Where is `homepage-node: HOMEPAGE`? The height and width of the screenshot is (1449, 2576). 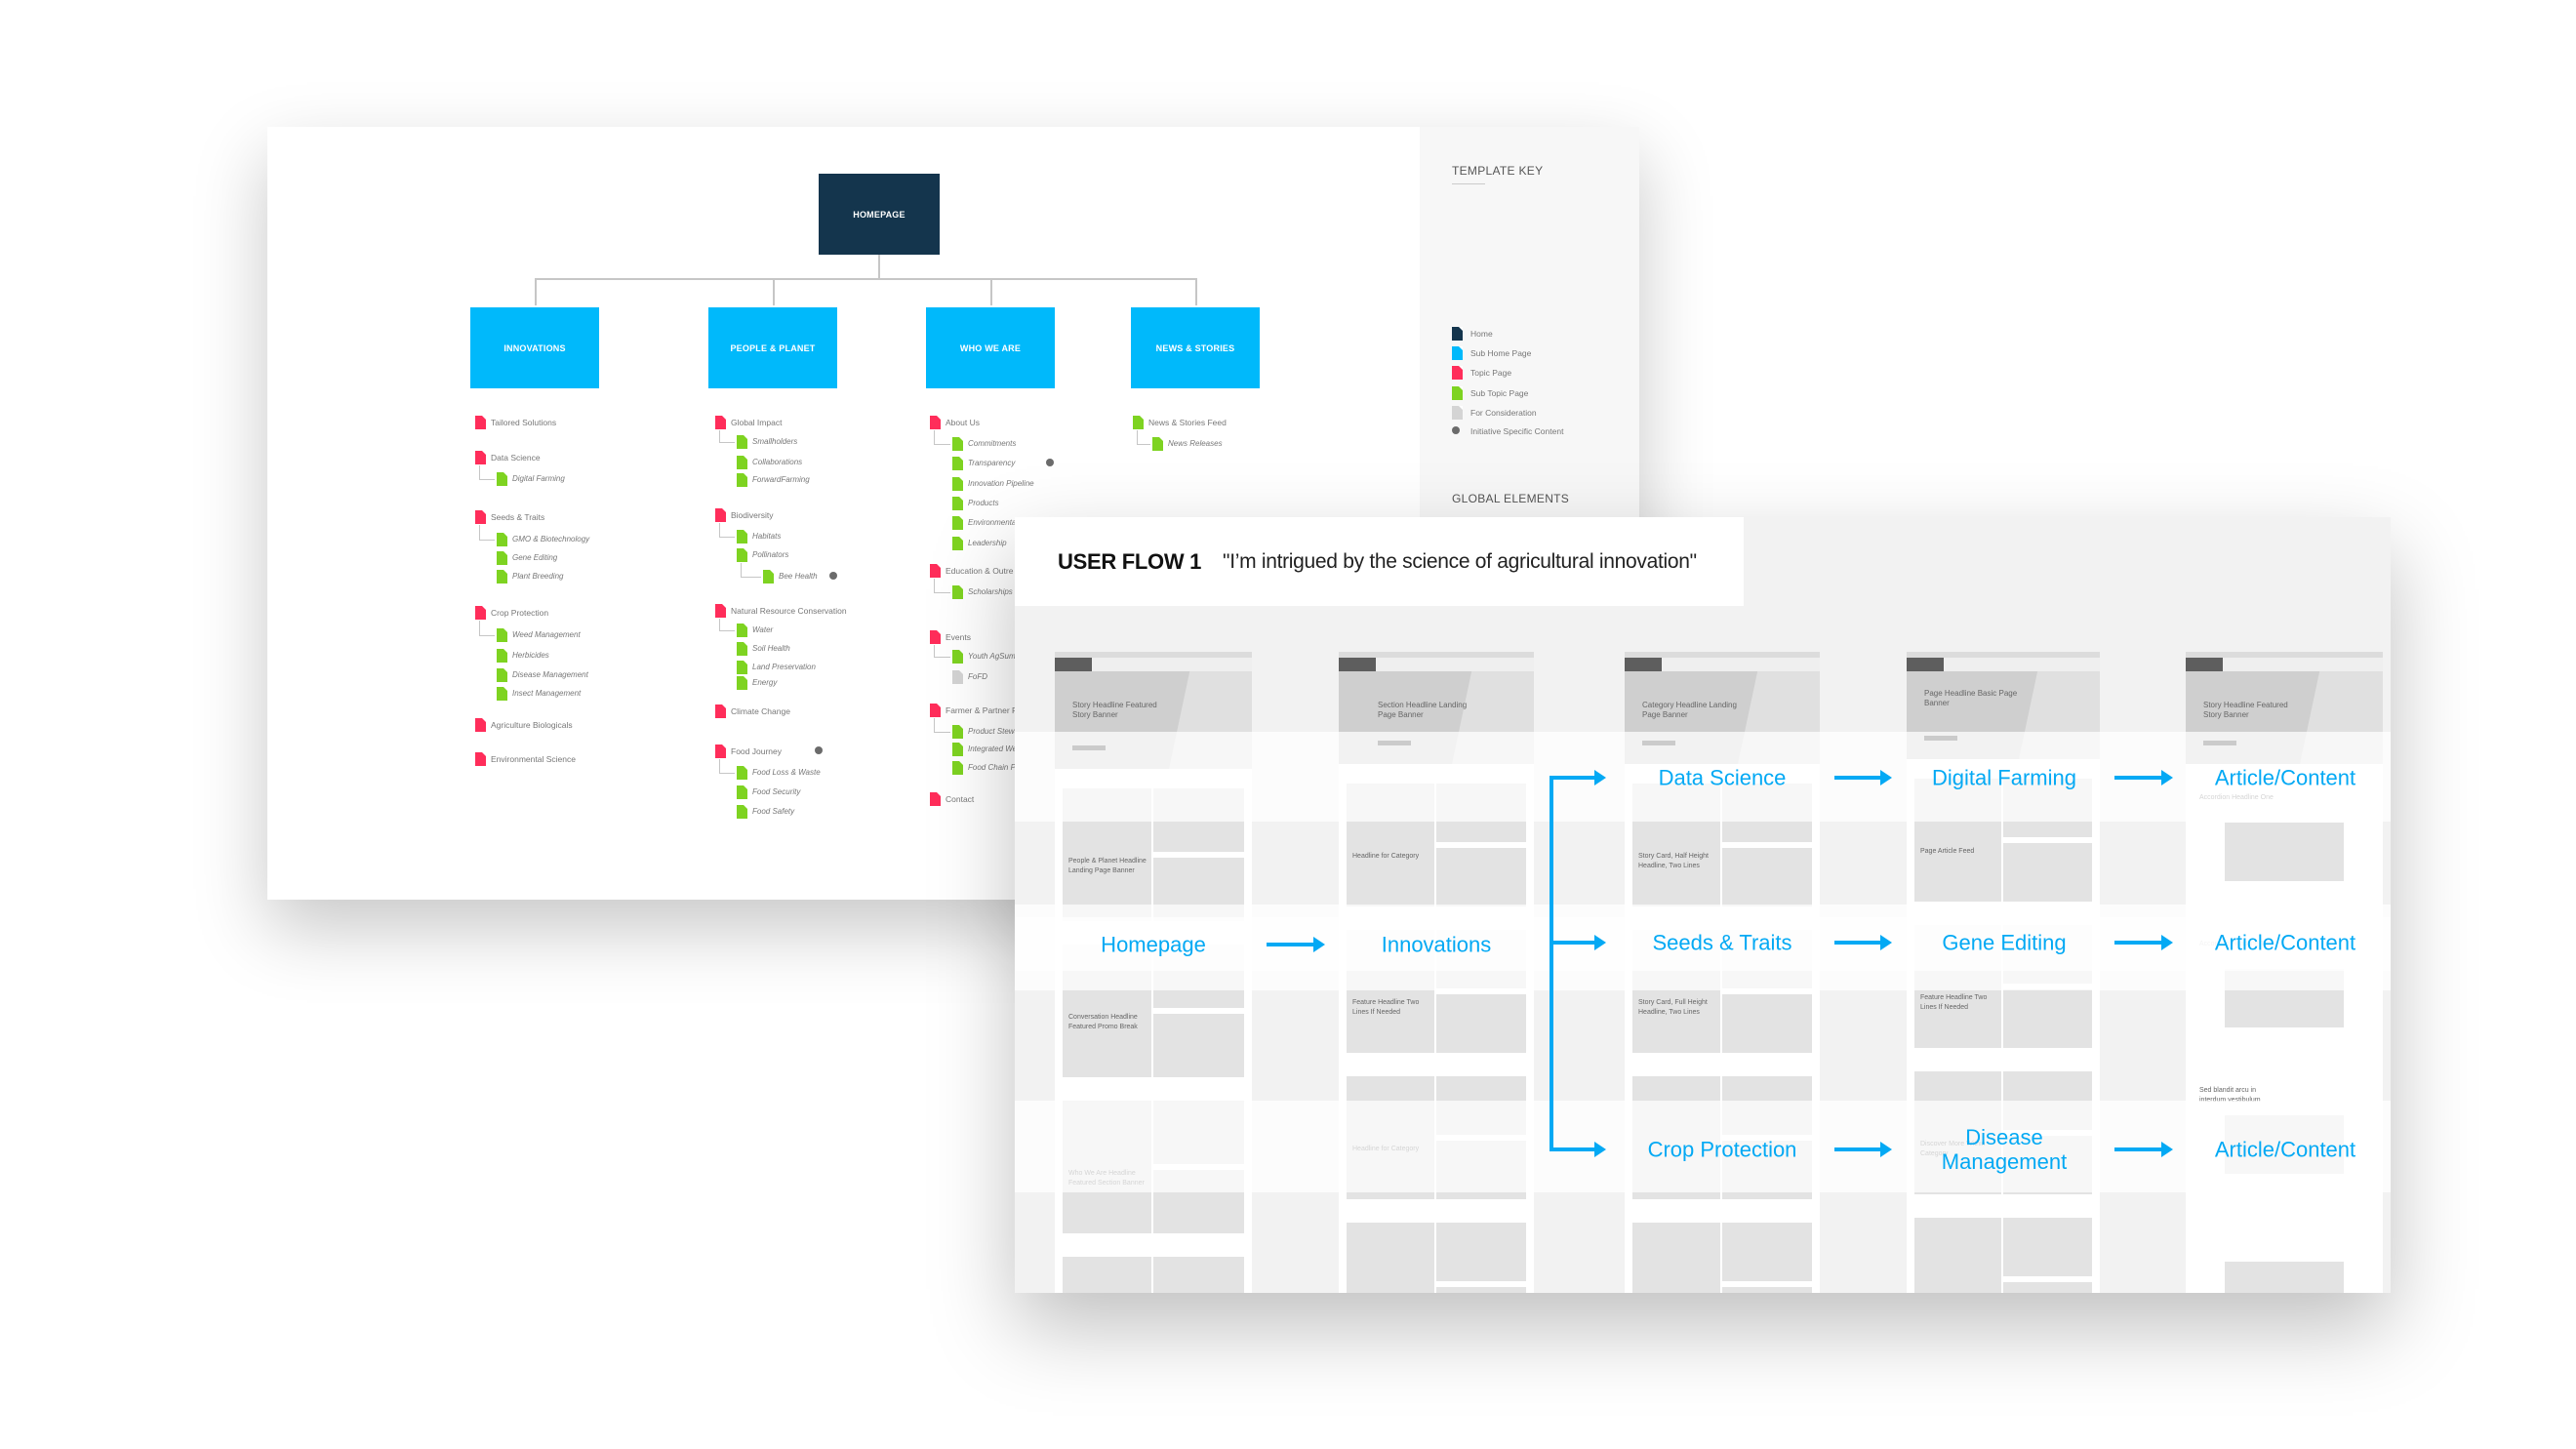 homepage-node: HOMEPAGE is located at coordinates (879, 214).